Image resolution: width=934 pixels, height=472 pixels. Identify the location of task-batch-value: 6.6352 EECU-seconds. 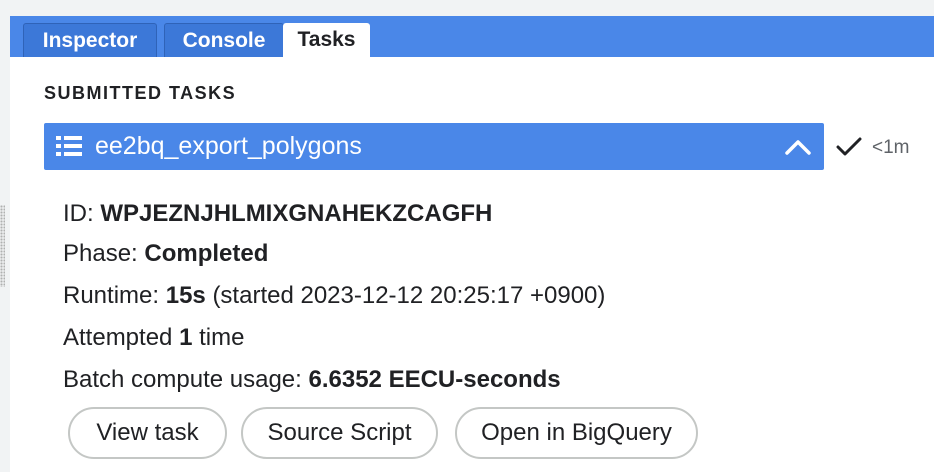
(434, 379).